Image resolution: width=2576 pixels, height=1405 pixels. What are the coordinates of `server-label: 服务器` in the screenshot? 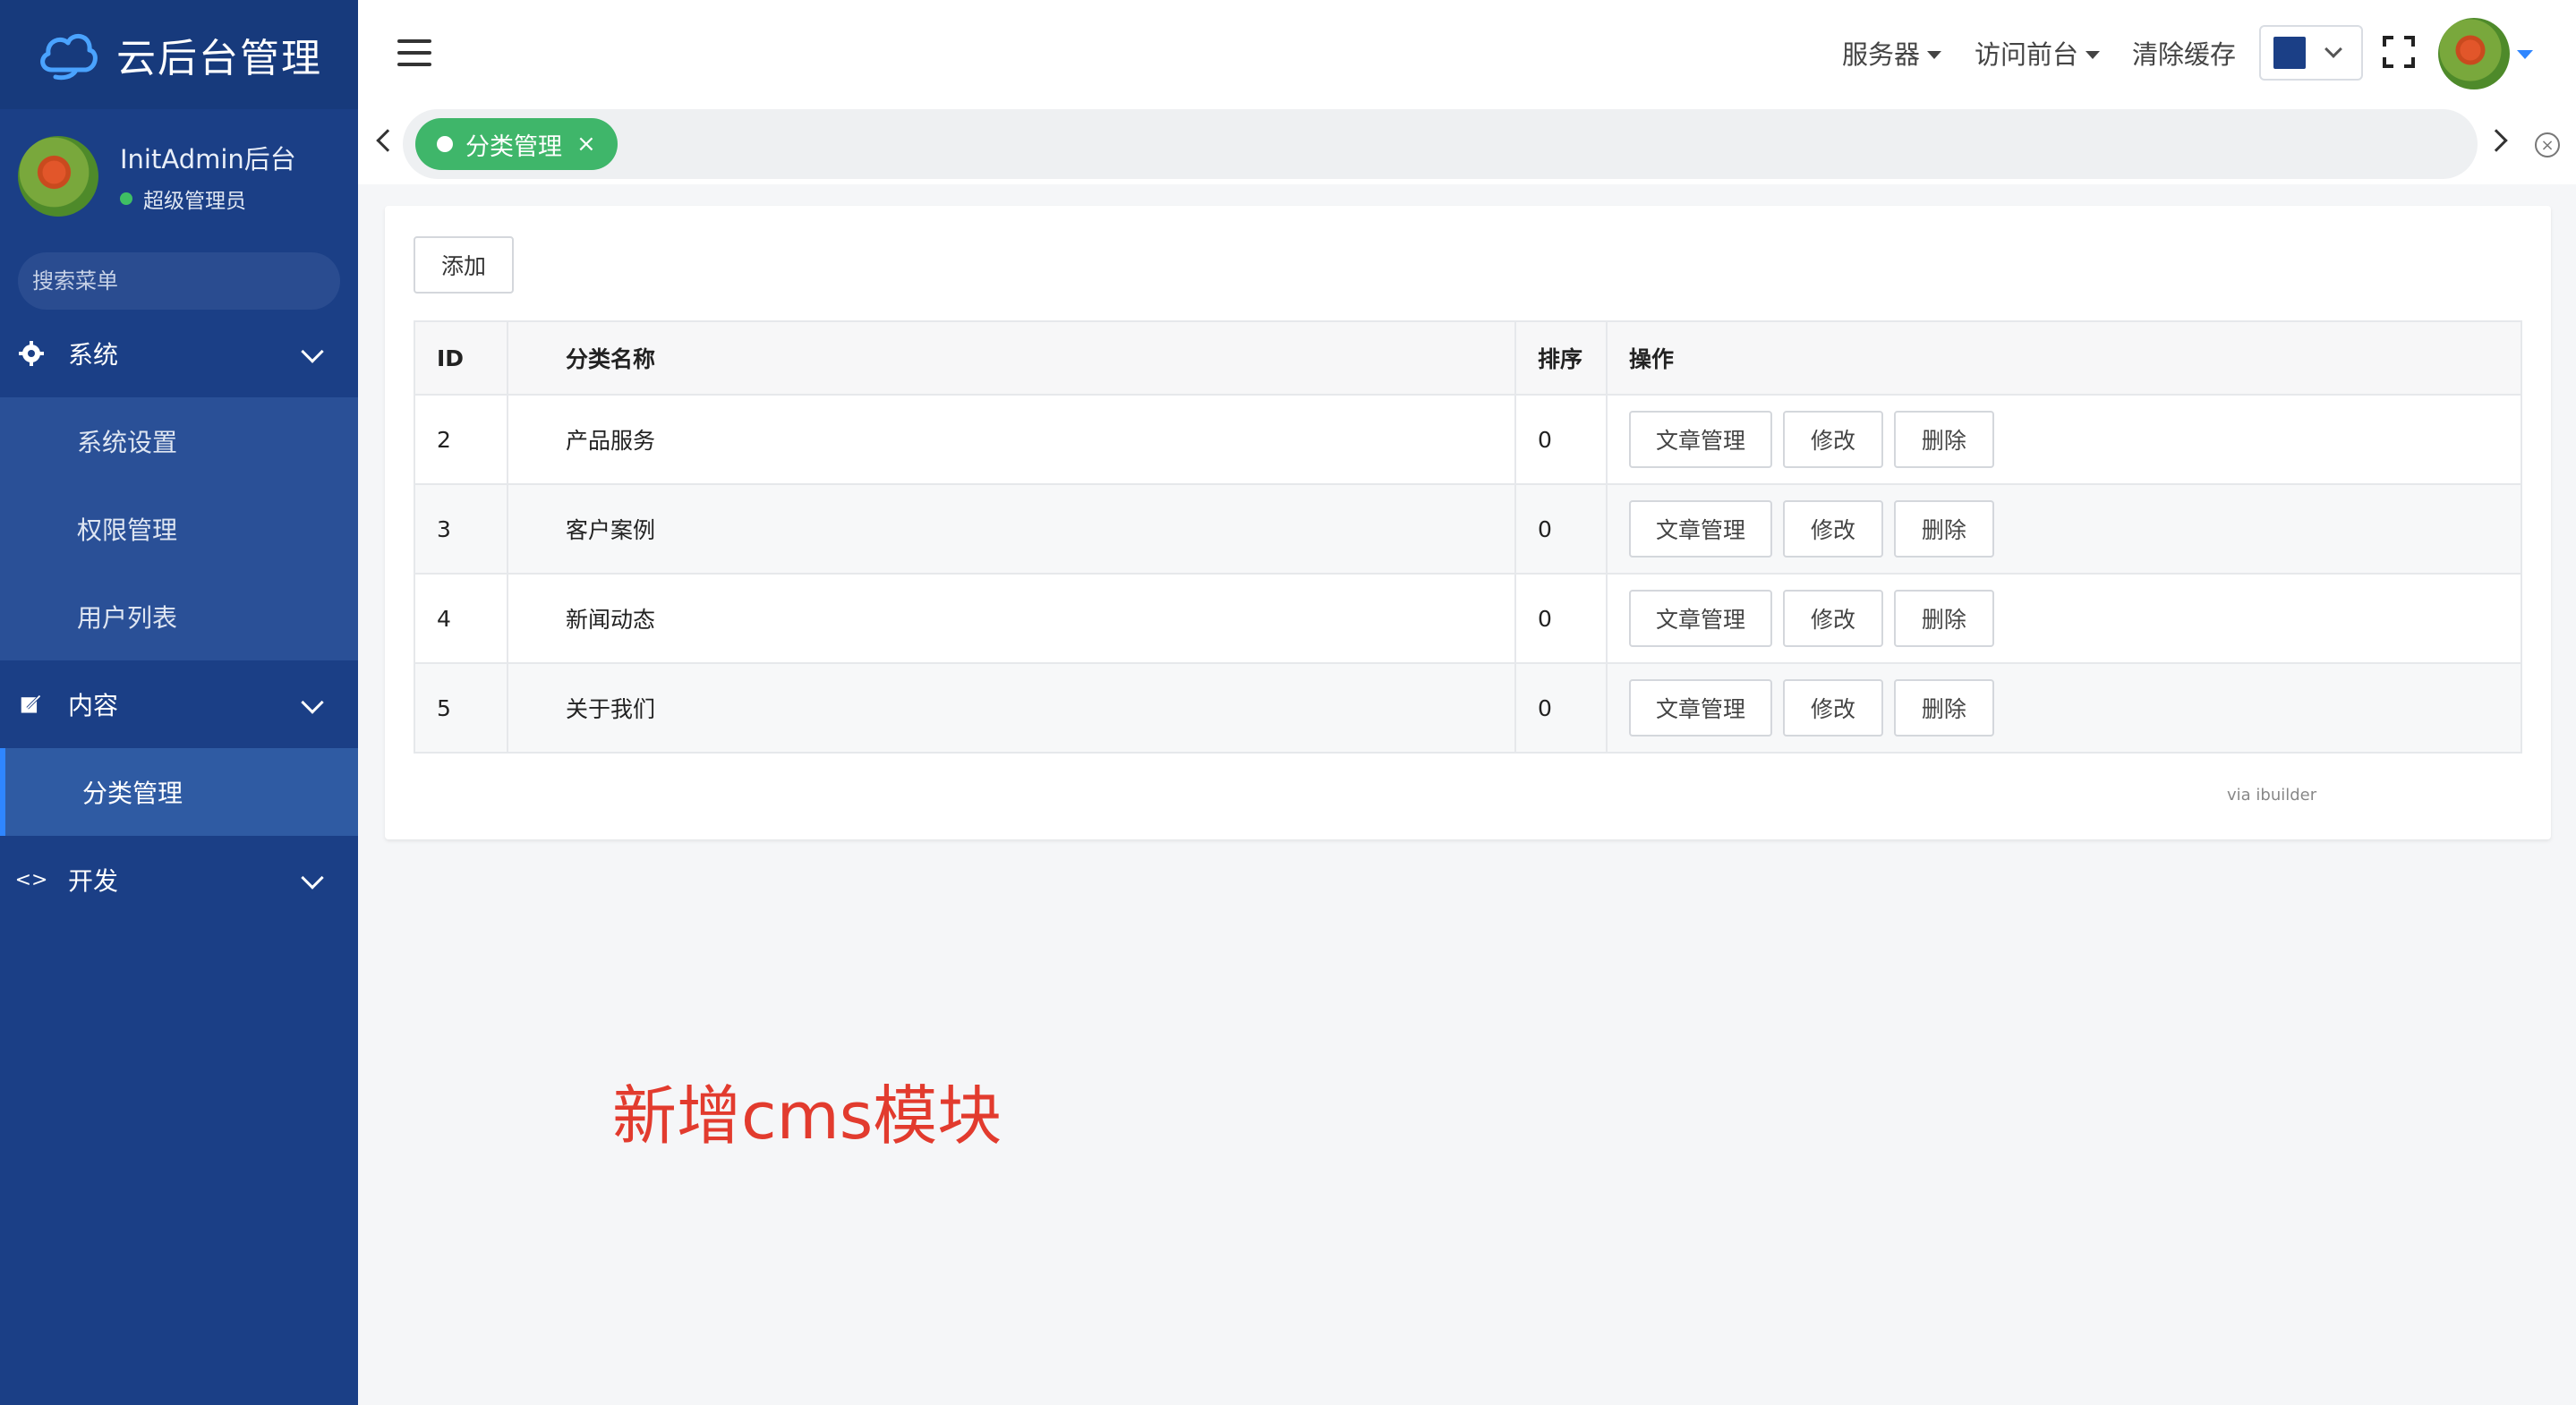 It's located at (1881, 54).